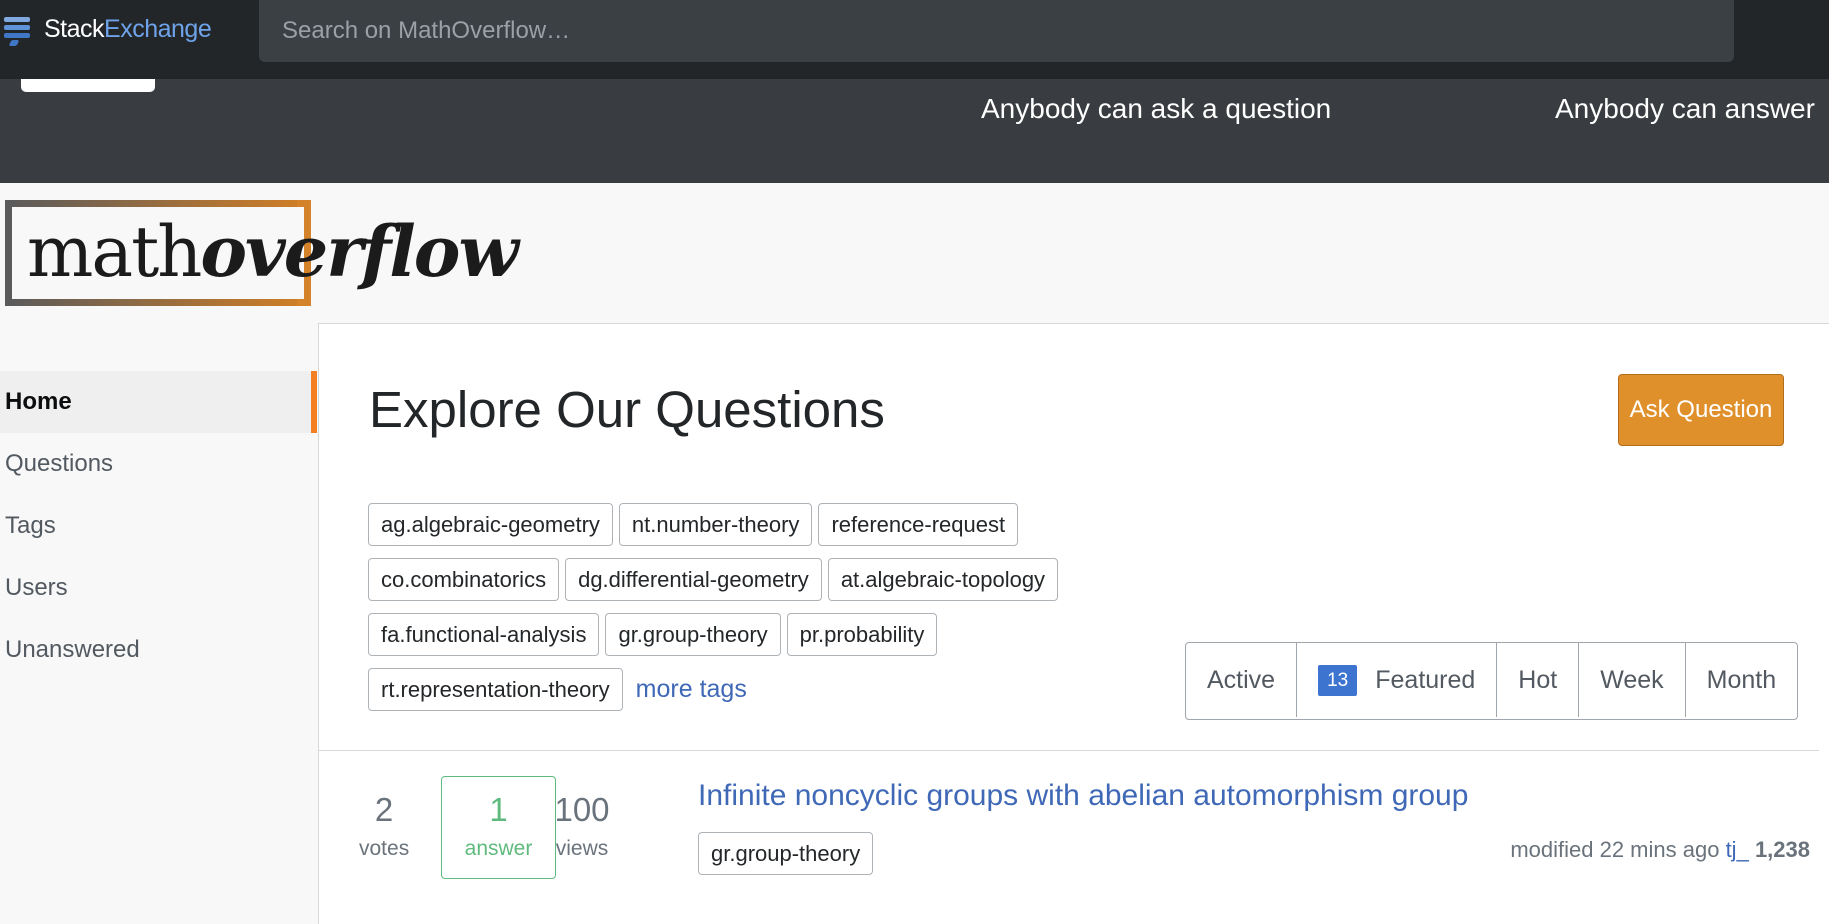 The image size is (1829, 924). What do you see at coordinates (384, 848) in the screenshot?
I see `vote-count-label: votes` at bounding box center [384, 848].